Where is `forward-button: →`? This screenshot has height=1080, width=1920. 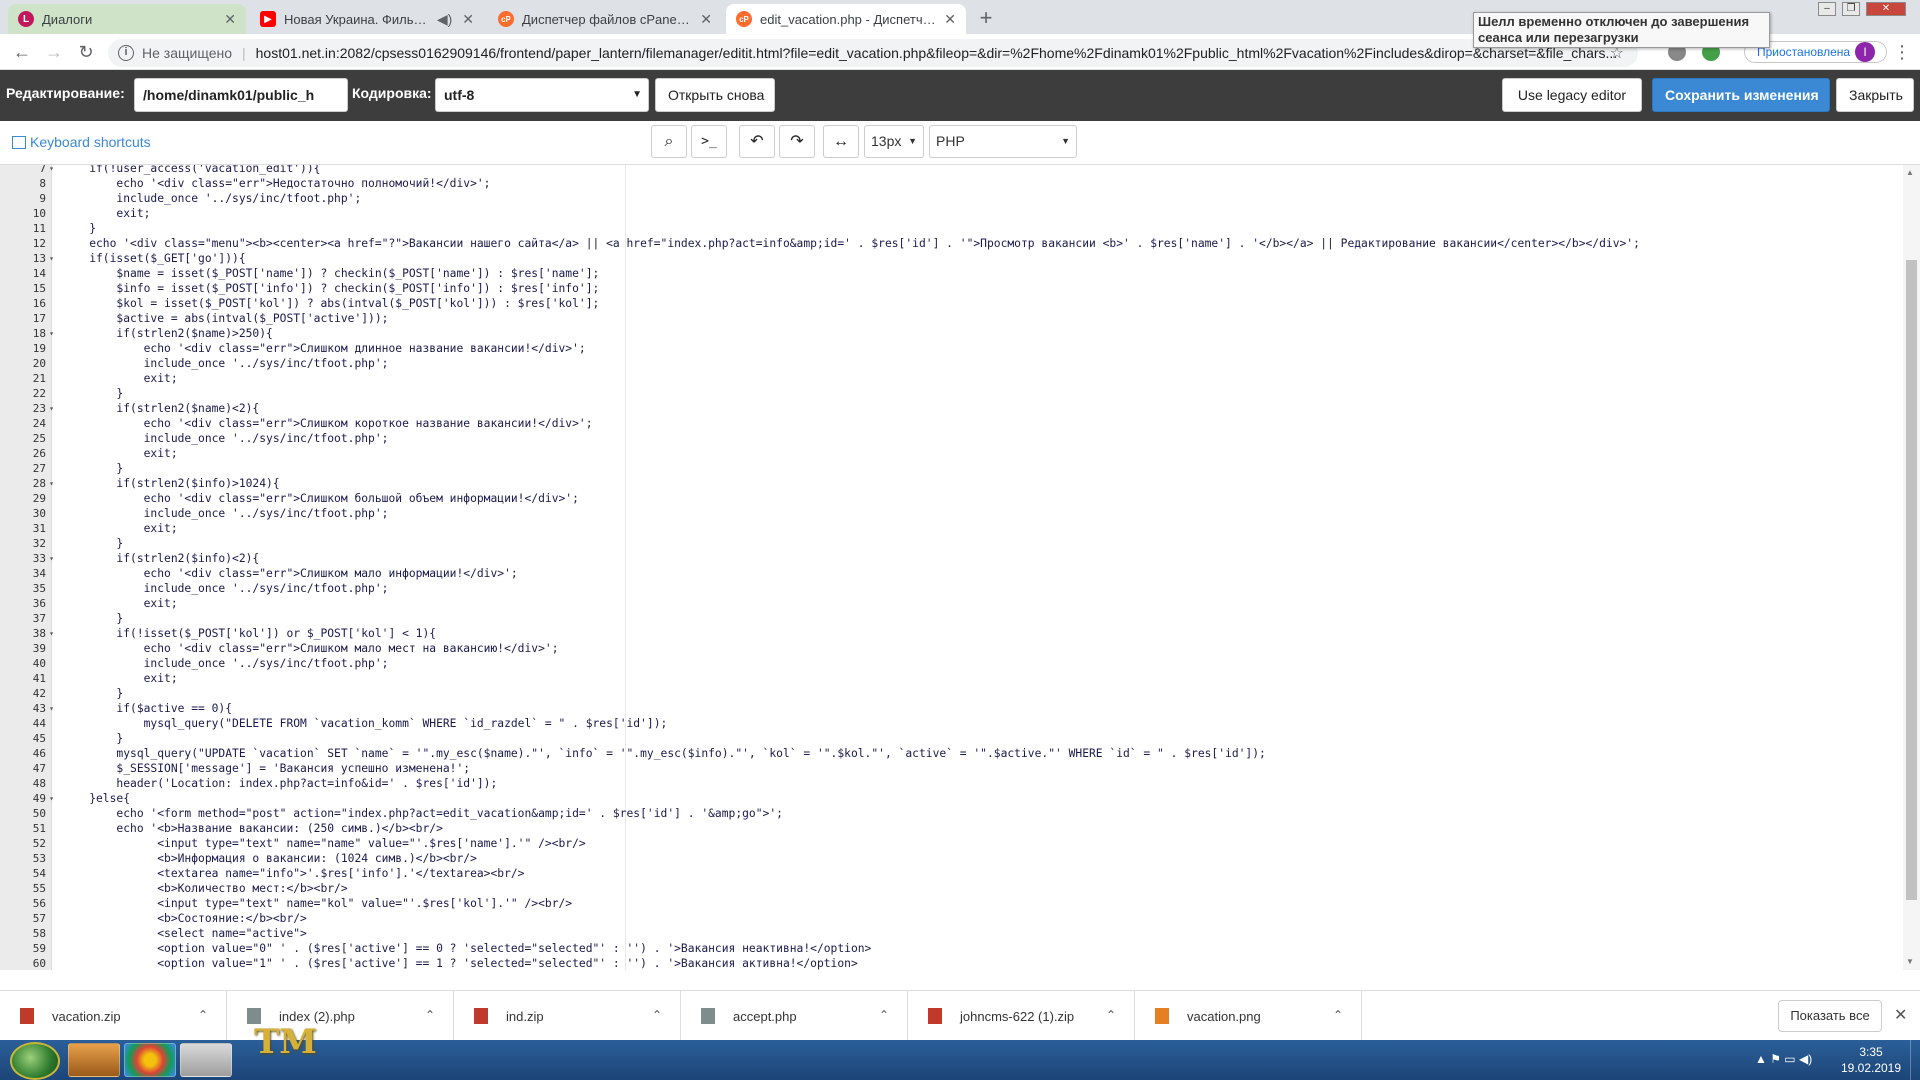 forward-button: → is located at coordinates (54, 52).